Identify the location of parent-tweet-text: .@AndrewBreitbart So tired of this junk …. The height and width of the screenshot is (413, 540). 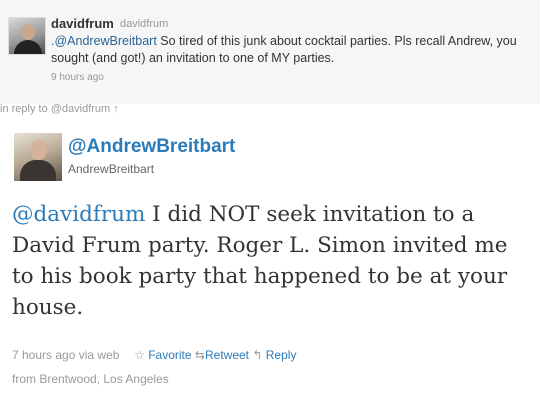
(286, 50).